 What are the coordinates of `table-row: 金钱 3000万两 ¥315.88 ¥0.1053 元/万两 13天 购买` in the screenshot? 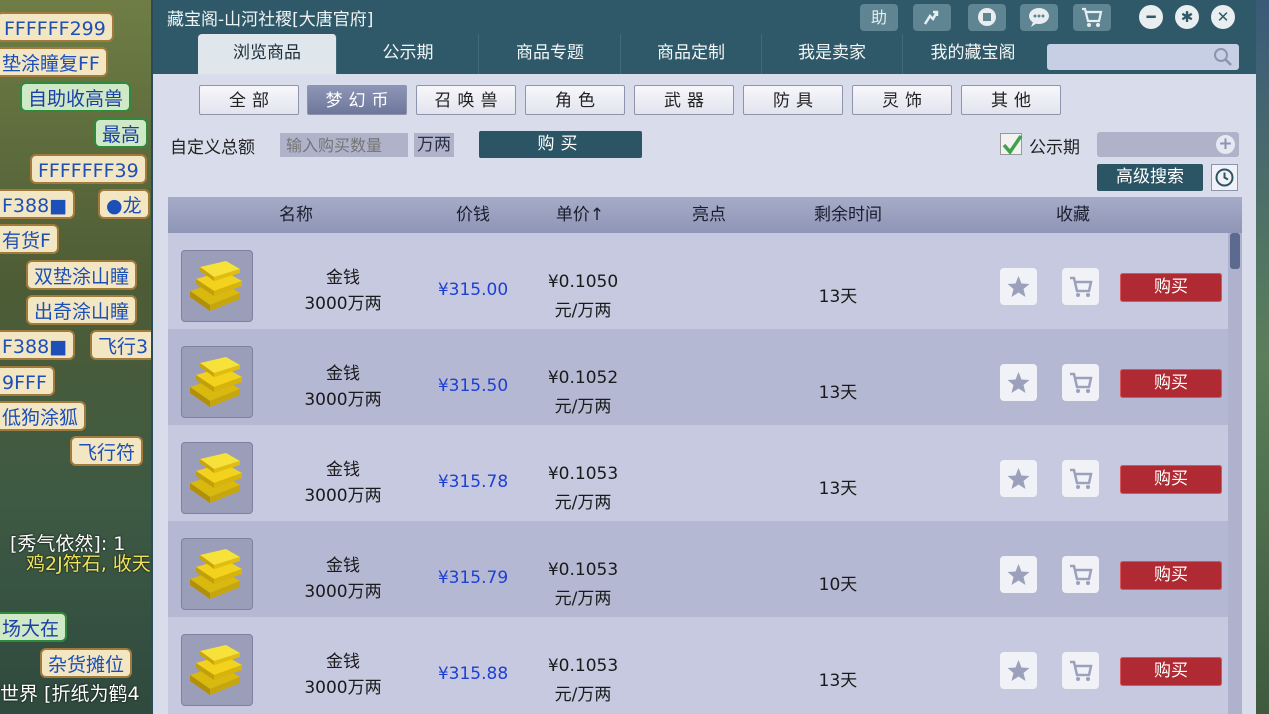 It's located at (698, 665).